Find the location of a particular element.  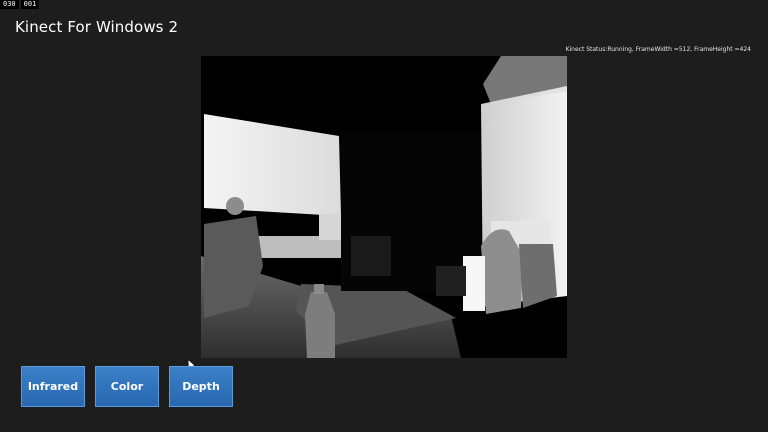

fps-counter-left: 030 is located at coordinates (9, 4).